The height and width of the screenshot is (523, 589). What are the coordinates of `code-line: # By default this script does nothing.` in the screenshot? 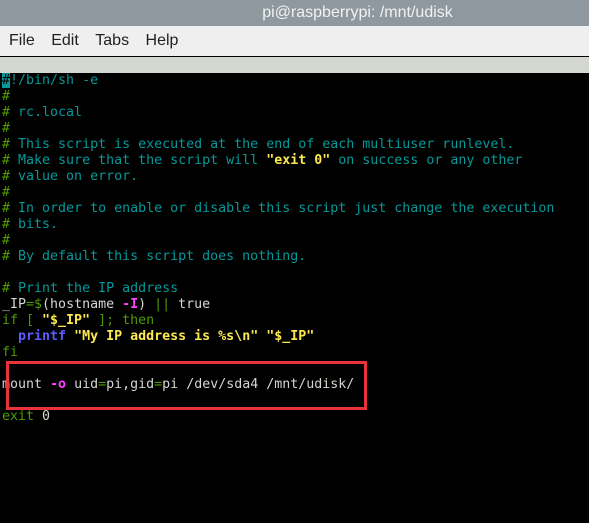 It's located at (278, 257).